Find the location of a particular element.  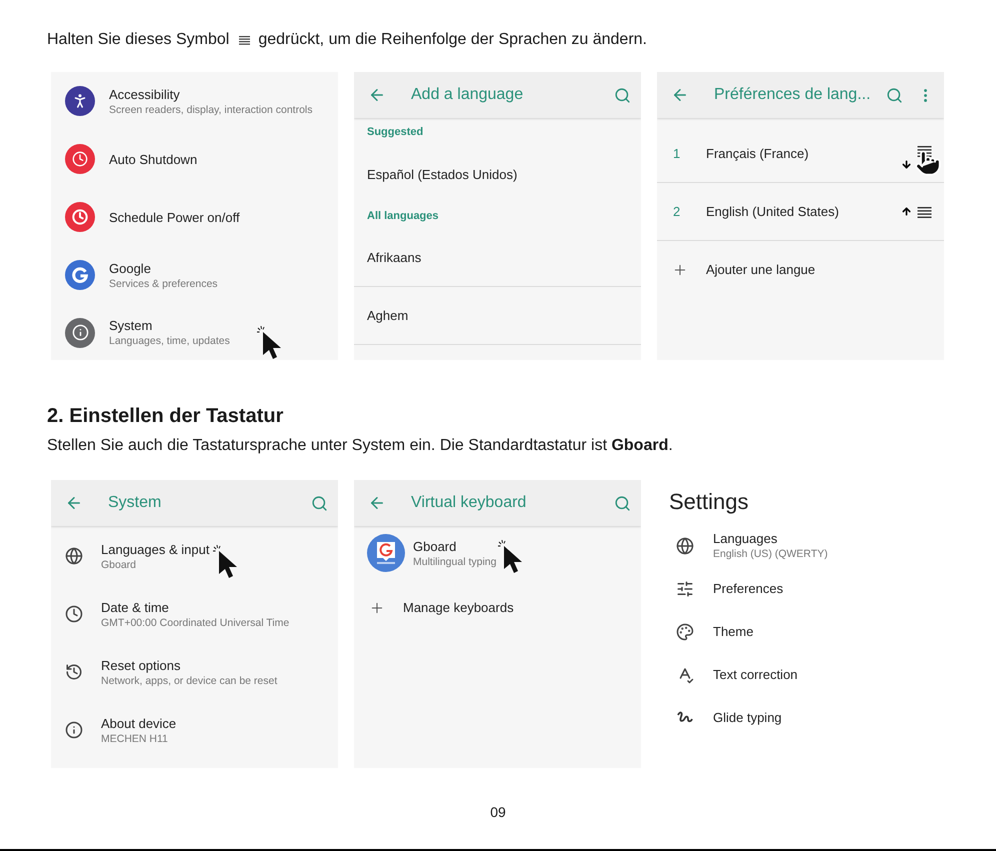

keyboard-app-icon is located at coordinates (386, 553).